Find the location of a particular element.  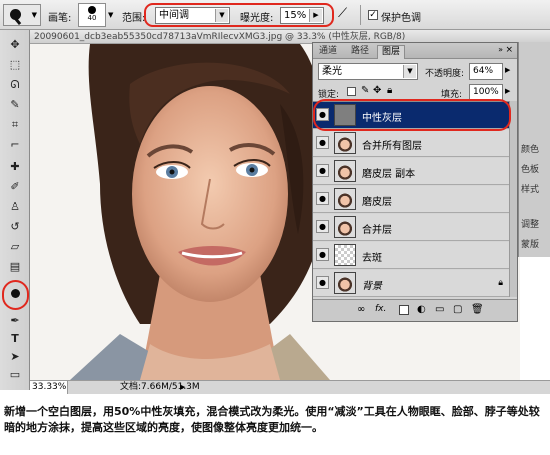

new-layer-icon: ▢ is located at coordinates (457, 309).